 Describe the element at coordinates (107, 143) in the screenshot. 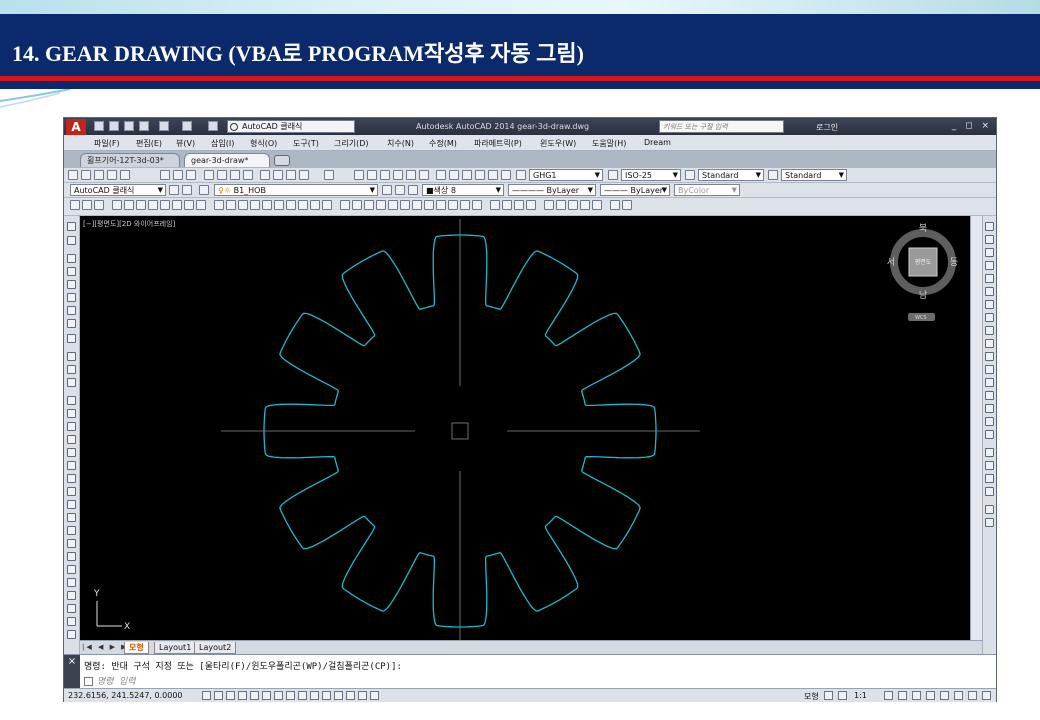

I see `menu-file: 파일(F)` at that location.